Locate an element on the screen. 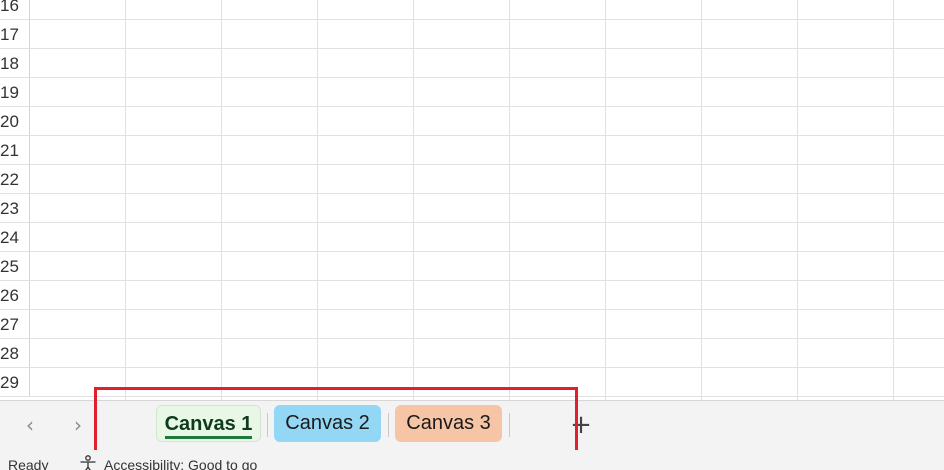  sheet-tab-canvas-1: Canvas 1 is located at coordinates (208, 423).